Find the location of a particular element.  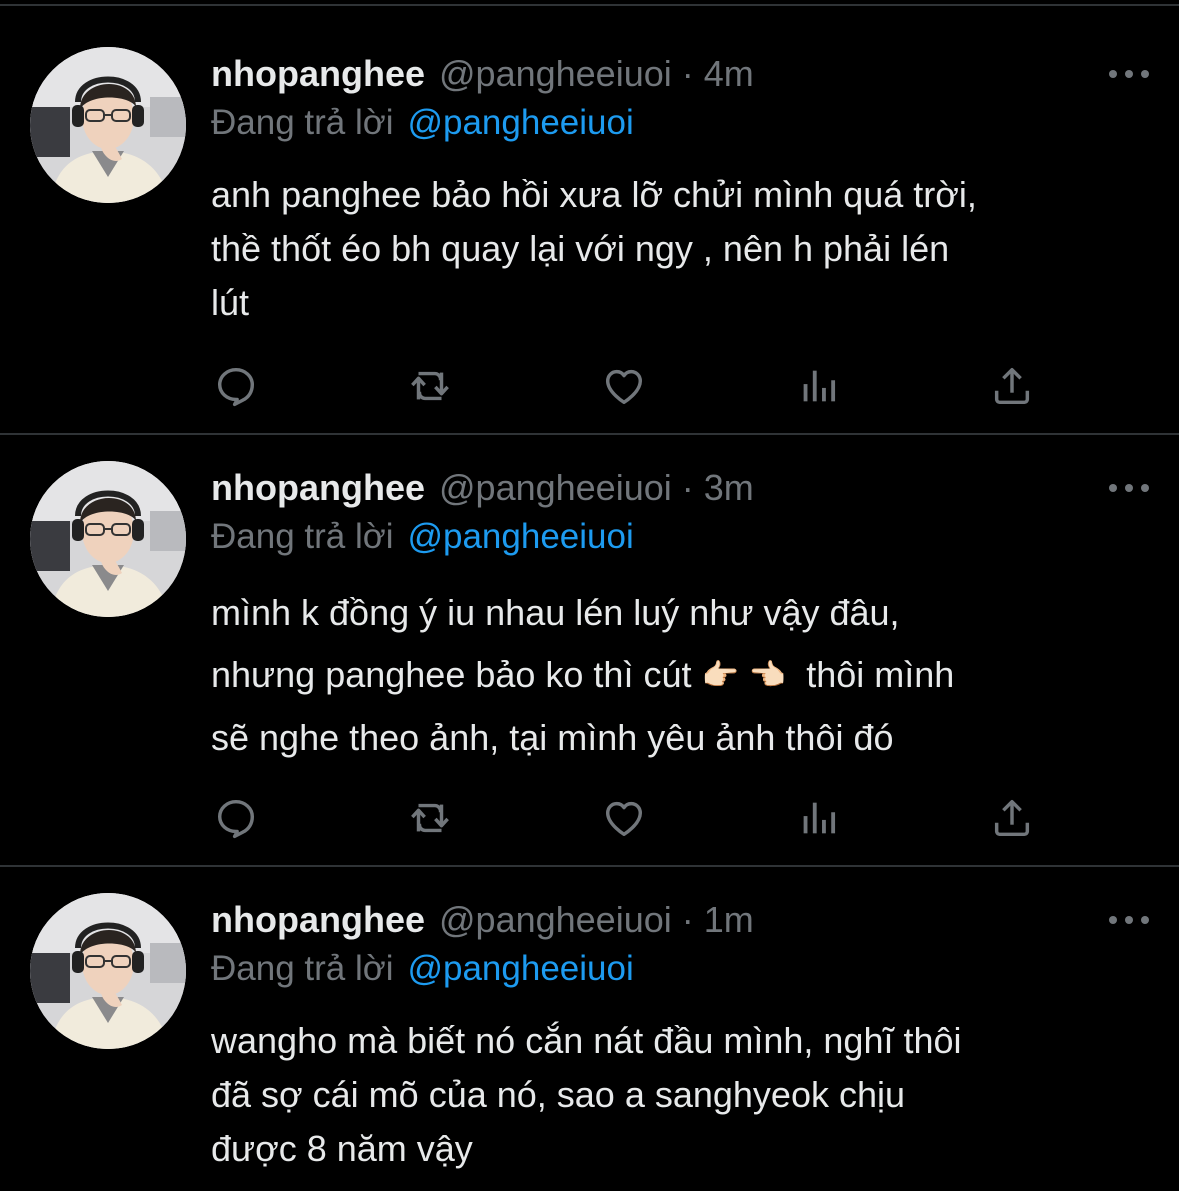

tweet-text-line: được 8 năm vậy is located at coordinates (342, 1148).